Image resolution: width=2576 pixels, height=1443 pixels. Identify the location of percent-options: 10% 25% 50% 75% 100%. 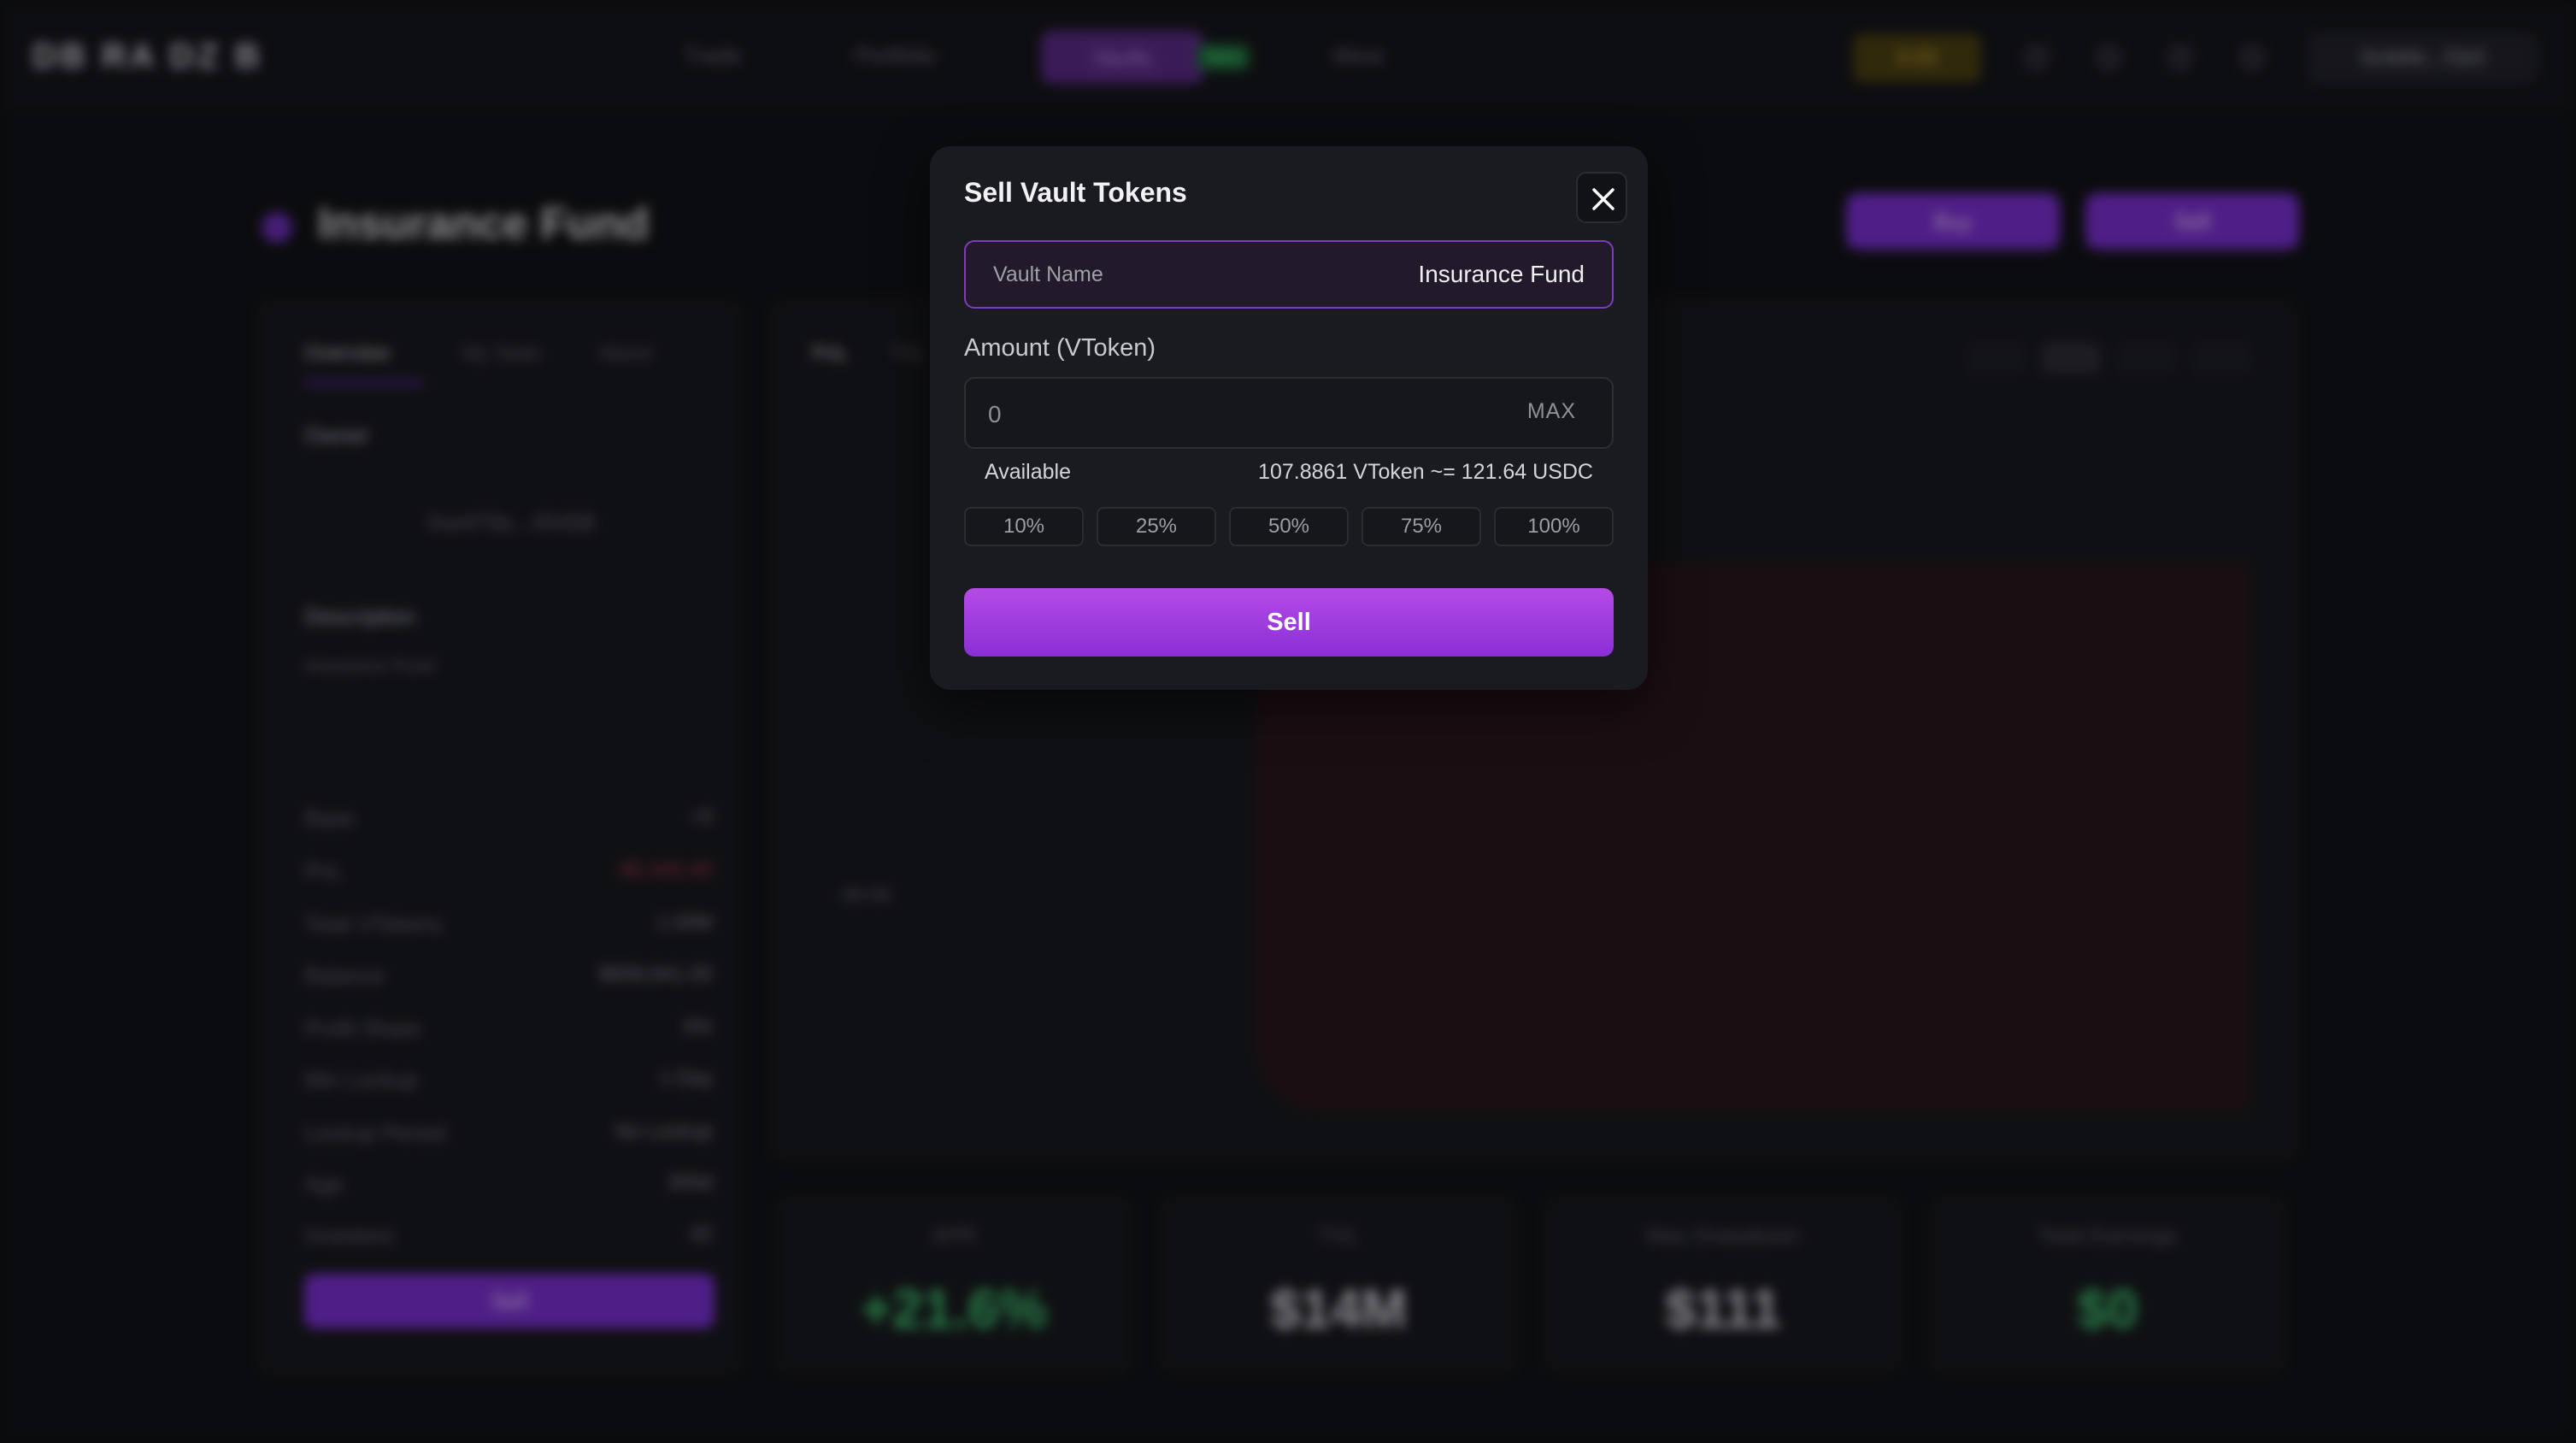
(1289, 526).